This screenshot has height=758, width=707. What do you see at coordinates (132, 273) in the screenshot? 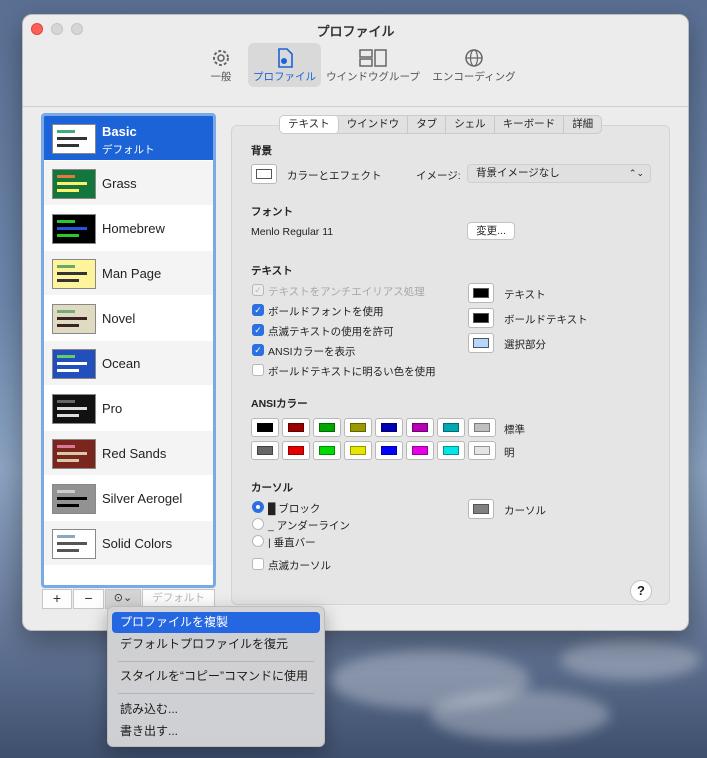
I see `profile-name: Man Page` at bounding box center [132, 273].